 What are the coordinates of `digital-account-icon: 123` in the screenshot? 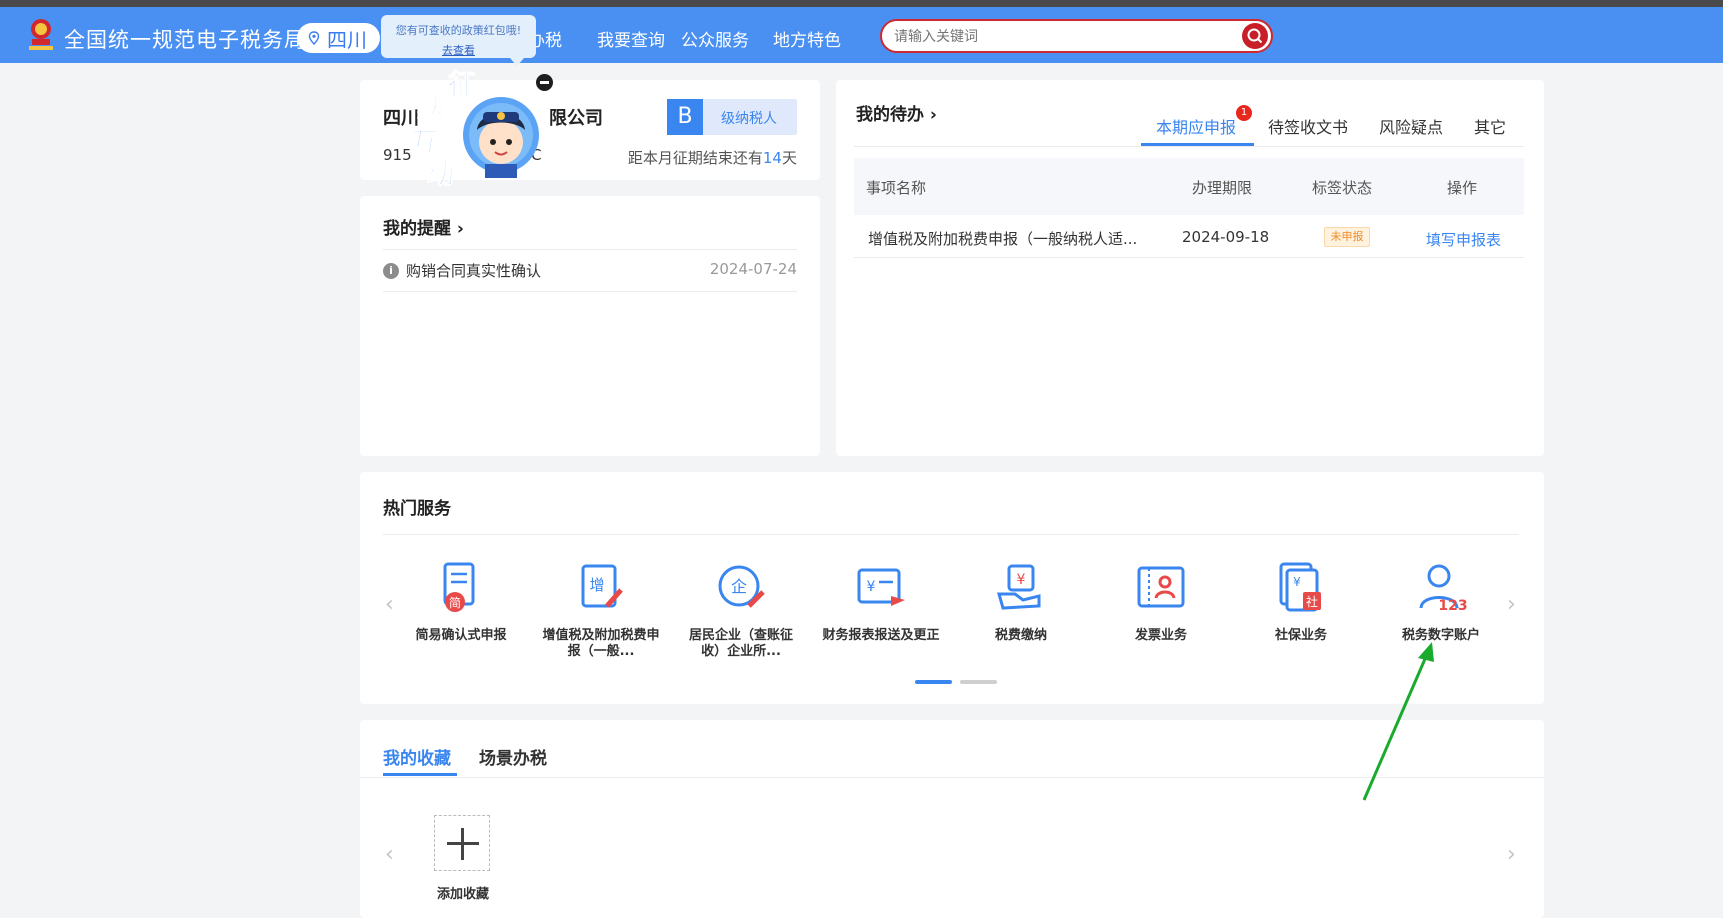 It's located at (1443, 589).